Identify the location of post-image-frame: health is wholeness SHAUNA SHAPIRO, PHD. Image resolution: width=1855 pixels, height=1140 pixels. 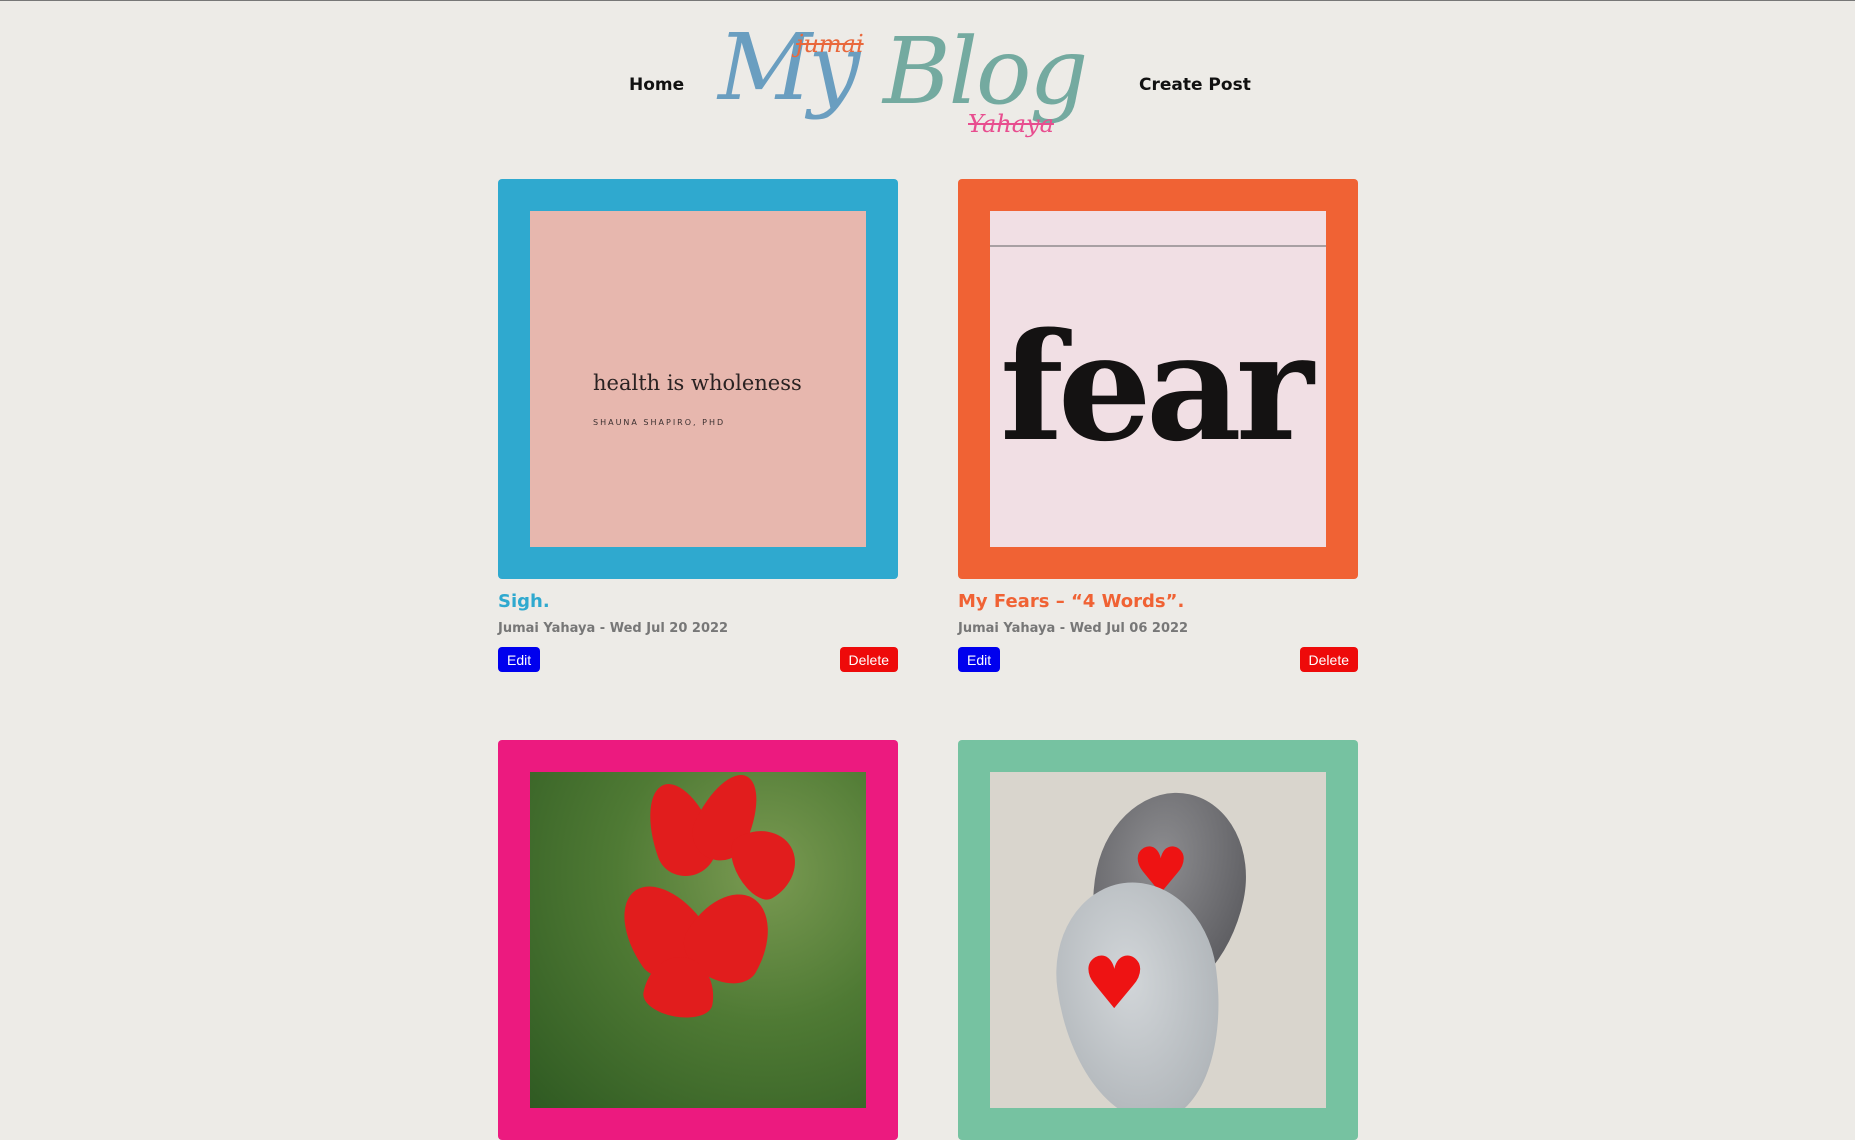
(698, 379).